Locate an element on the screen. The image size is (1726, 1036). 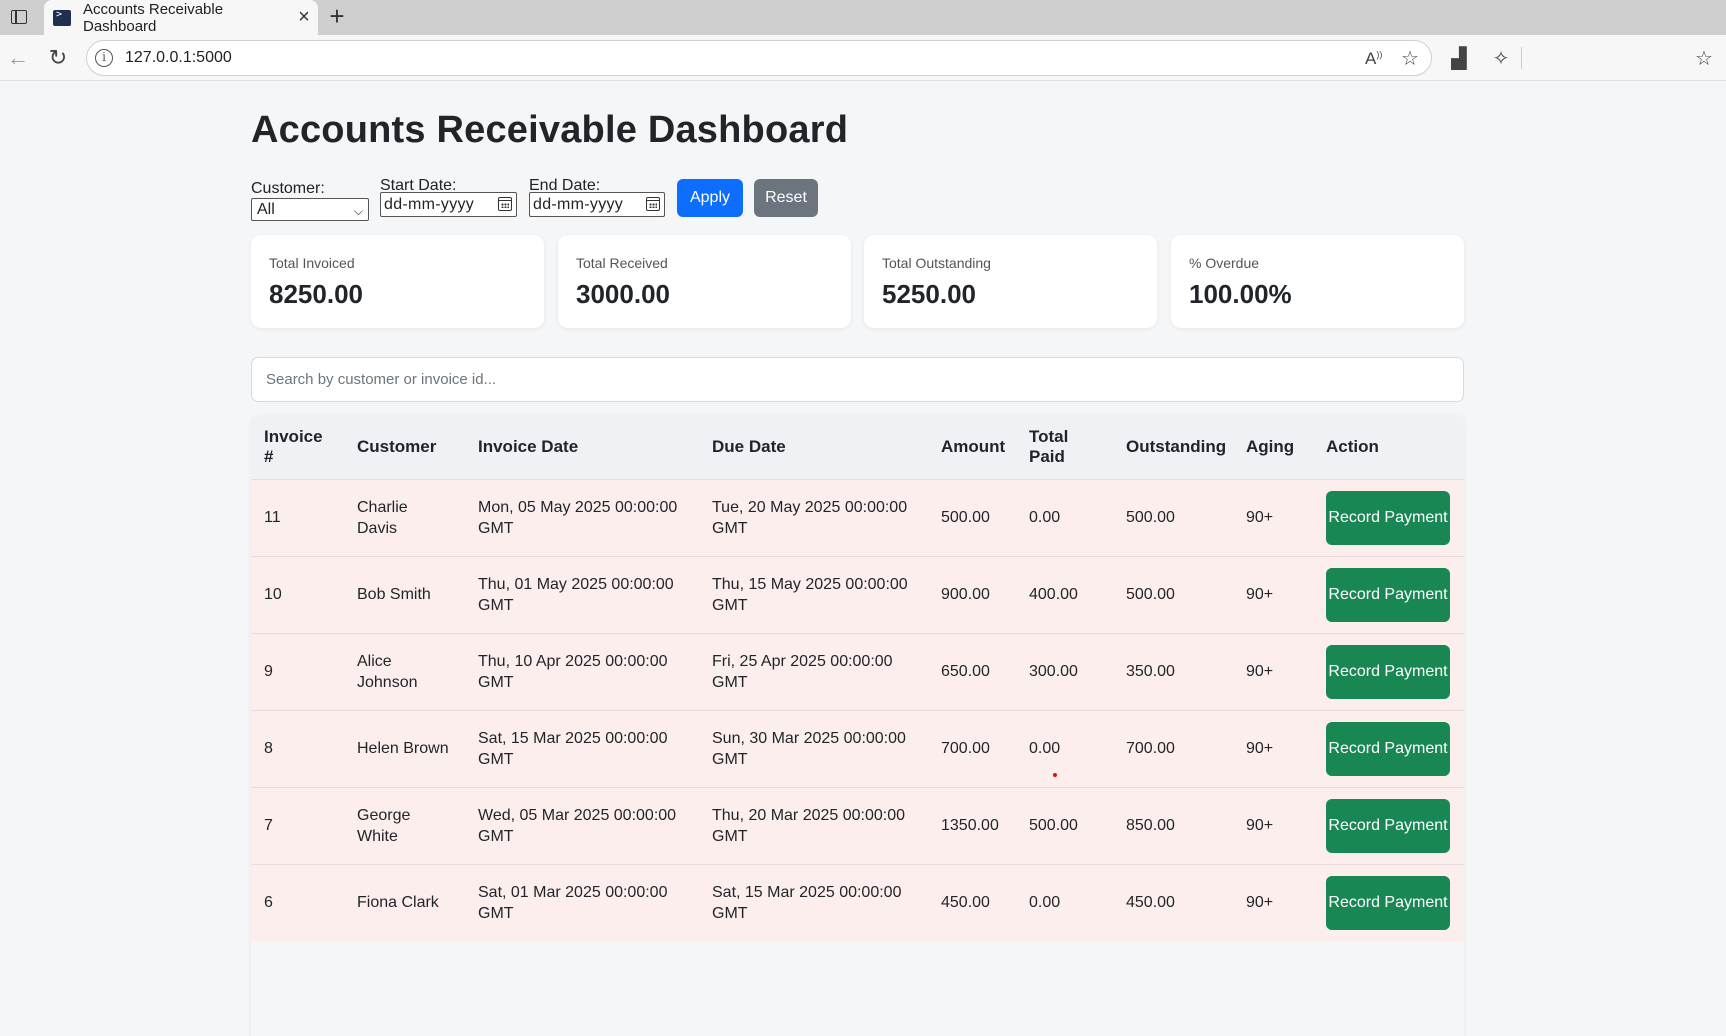
apply-button: Apply is located at coordinates (710, 198).